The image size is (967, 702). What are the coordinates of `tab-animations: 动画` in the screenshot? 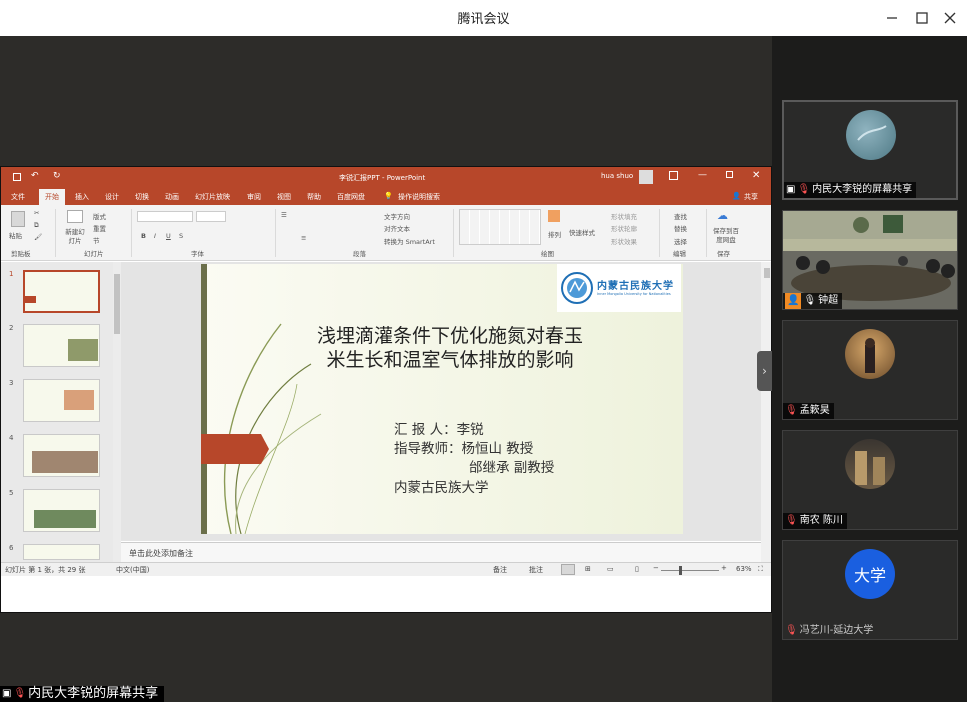 It's located at (172, 197).